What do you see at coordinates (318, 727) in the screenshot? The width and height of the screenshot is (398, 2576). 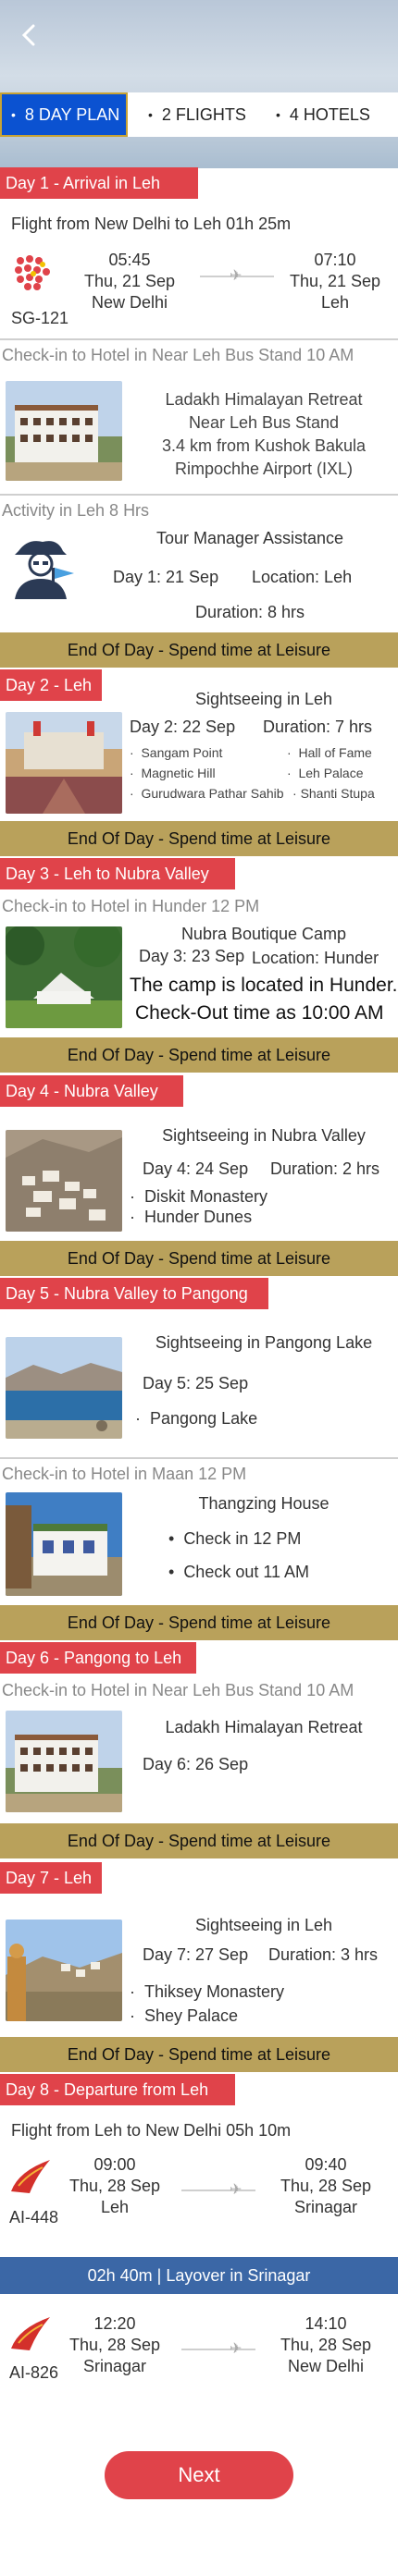 I see `sightseeing-duration: Duration: 7 hrs` at bounding box center [318, 727].